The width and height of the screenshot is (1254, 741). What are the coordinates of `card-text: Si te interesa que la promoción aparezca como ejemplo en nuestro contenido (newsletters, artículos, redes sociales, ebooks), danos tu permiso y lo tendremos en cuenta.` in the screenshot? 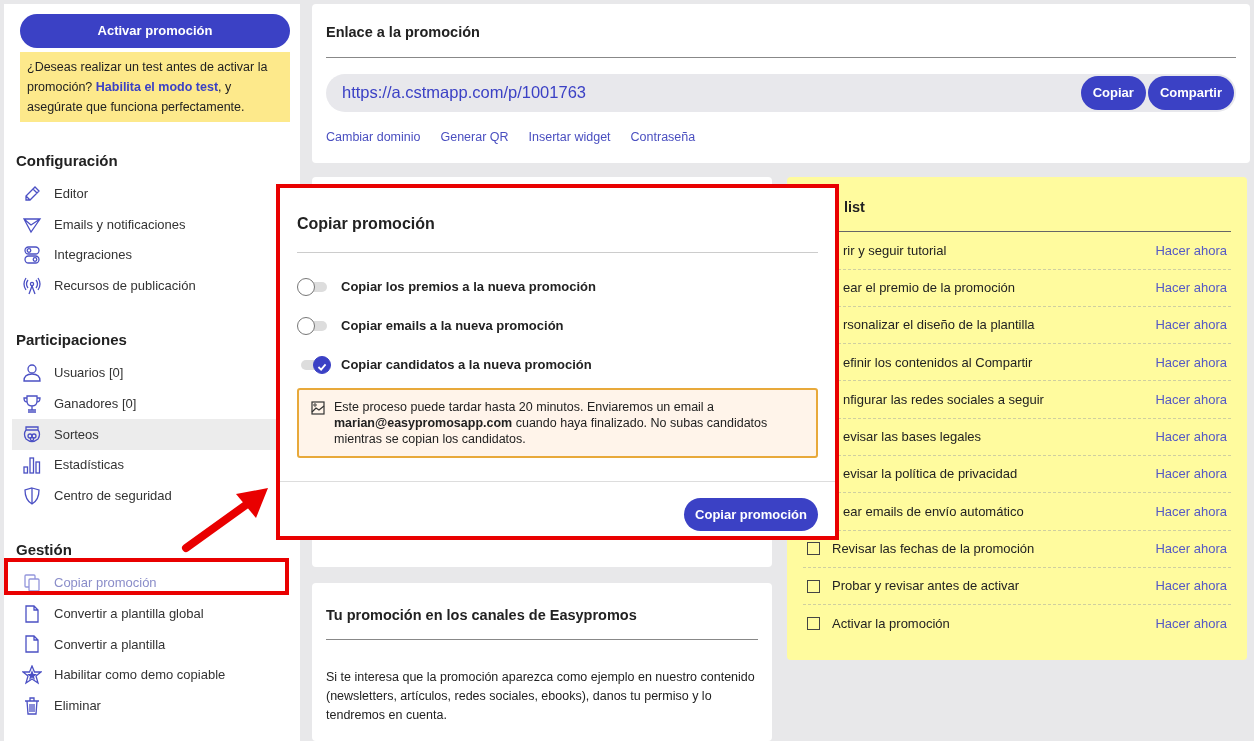 It's located at (541, 697).